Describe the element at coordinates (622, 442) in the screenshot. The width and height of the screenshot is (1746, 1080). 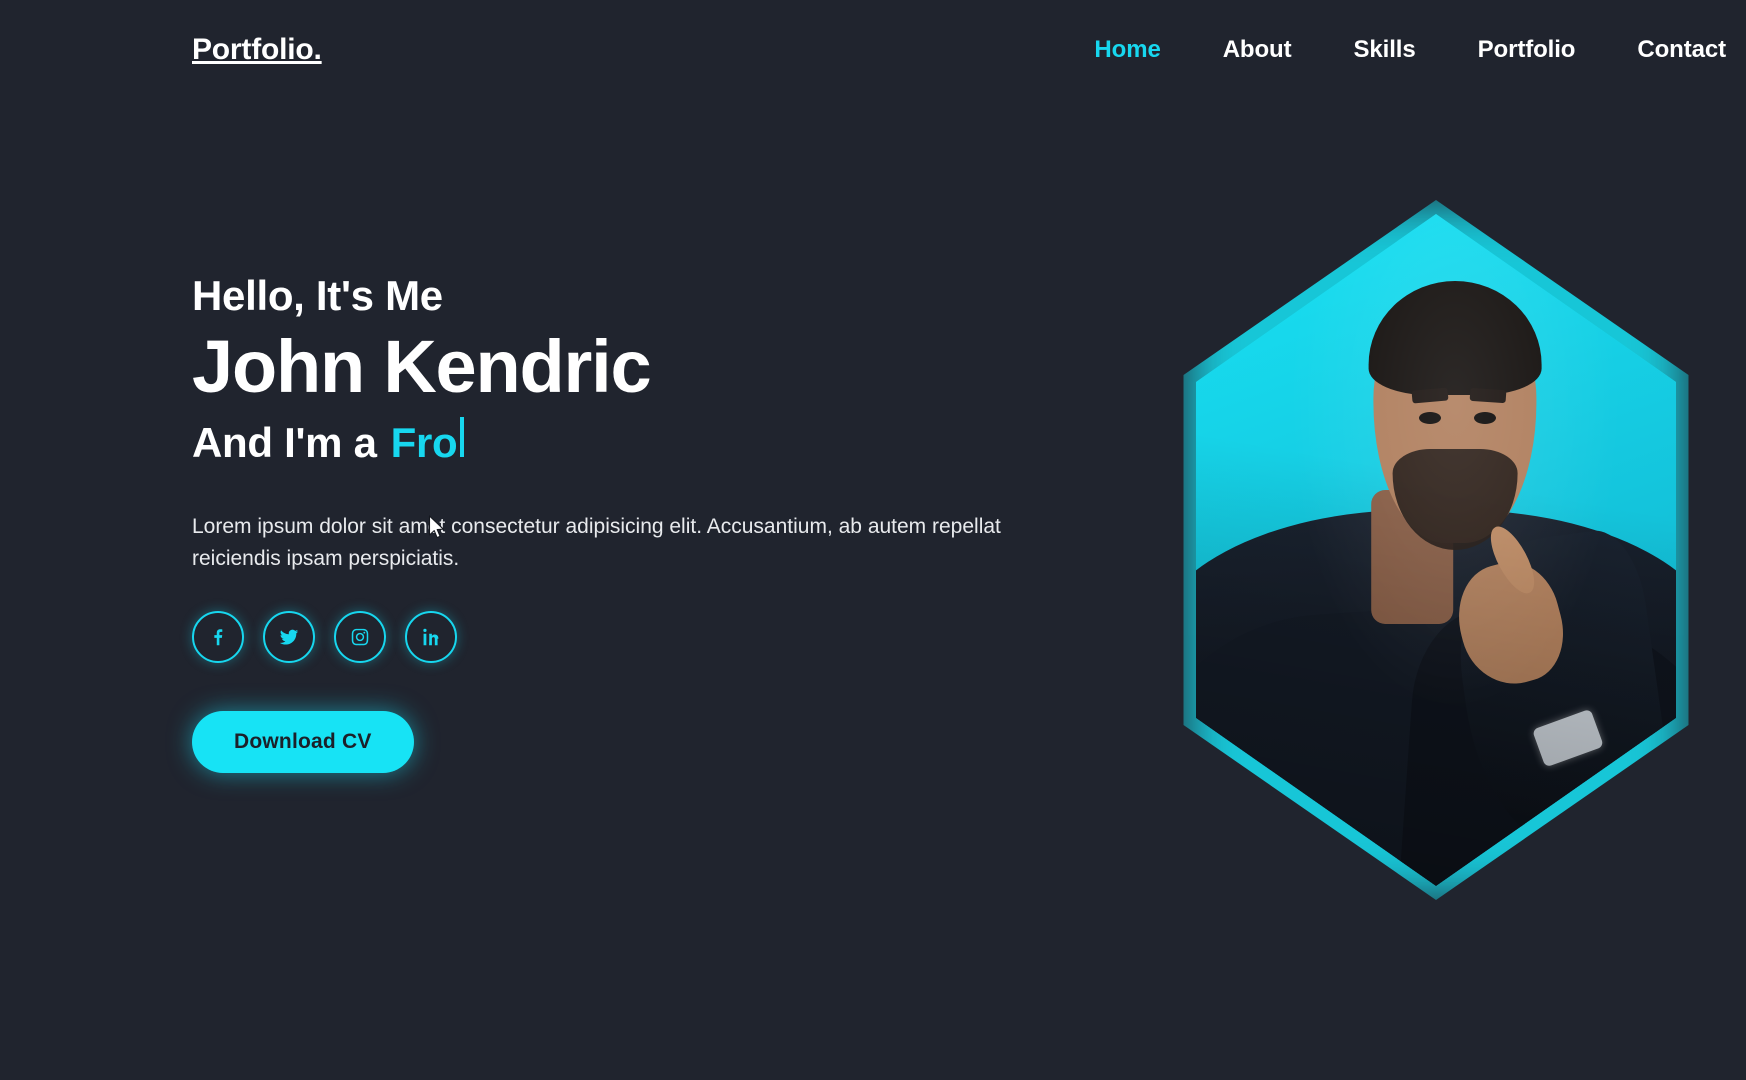
I see `hero-role-line: And I'm a Fro` at that location.